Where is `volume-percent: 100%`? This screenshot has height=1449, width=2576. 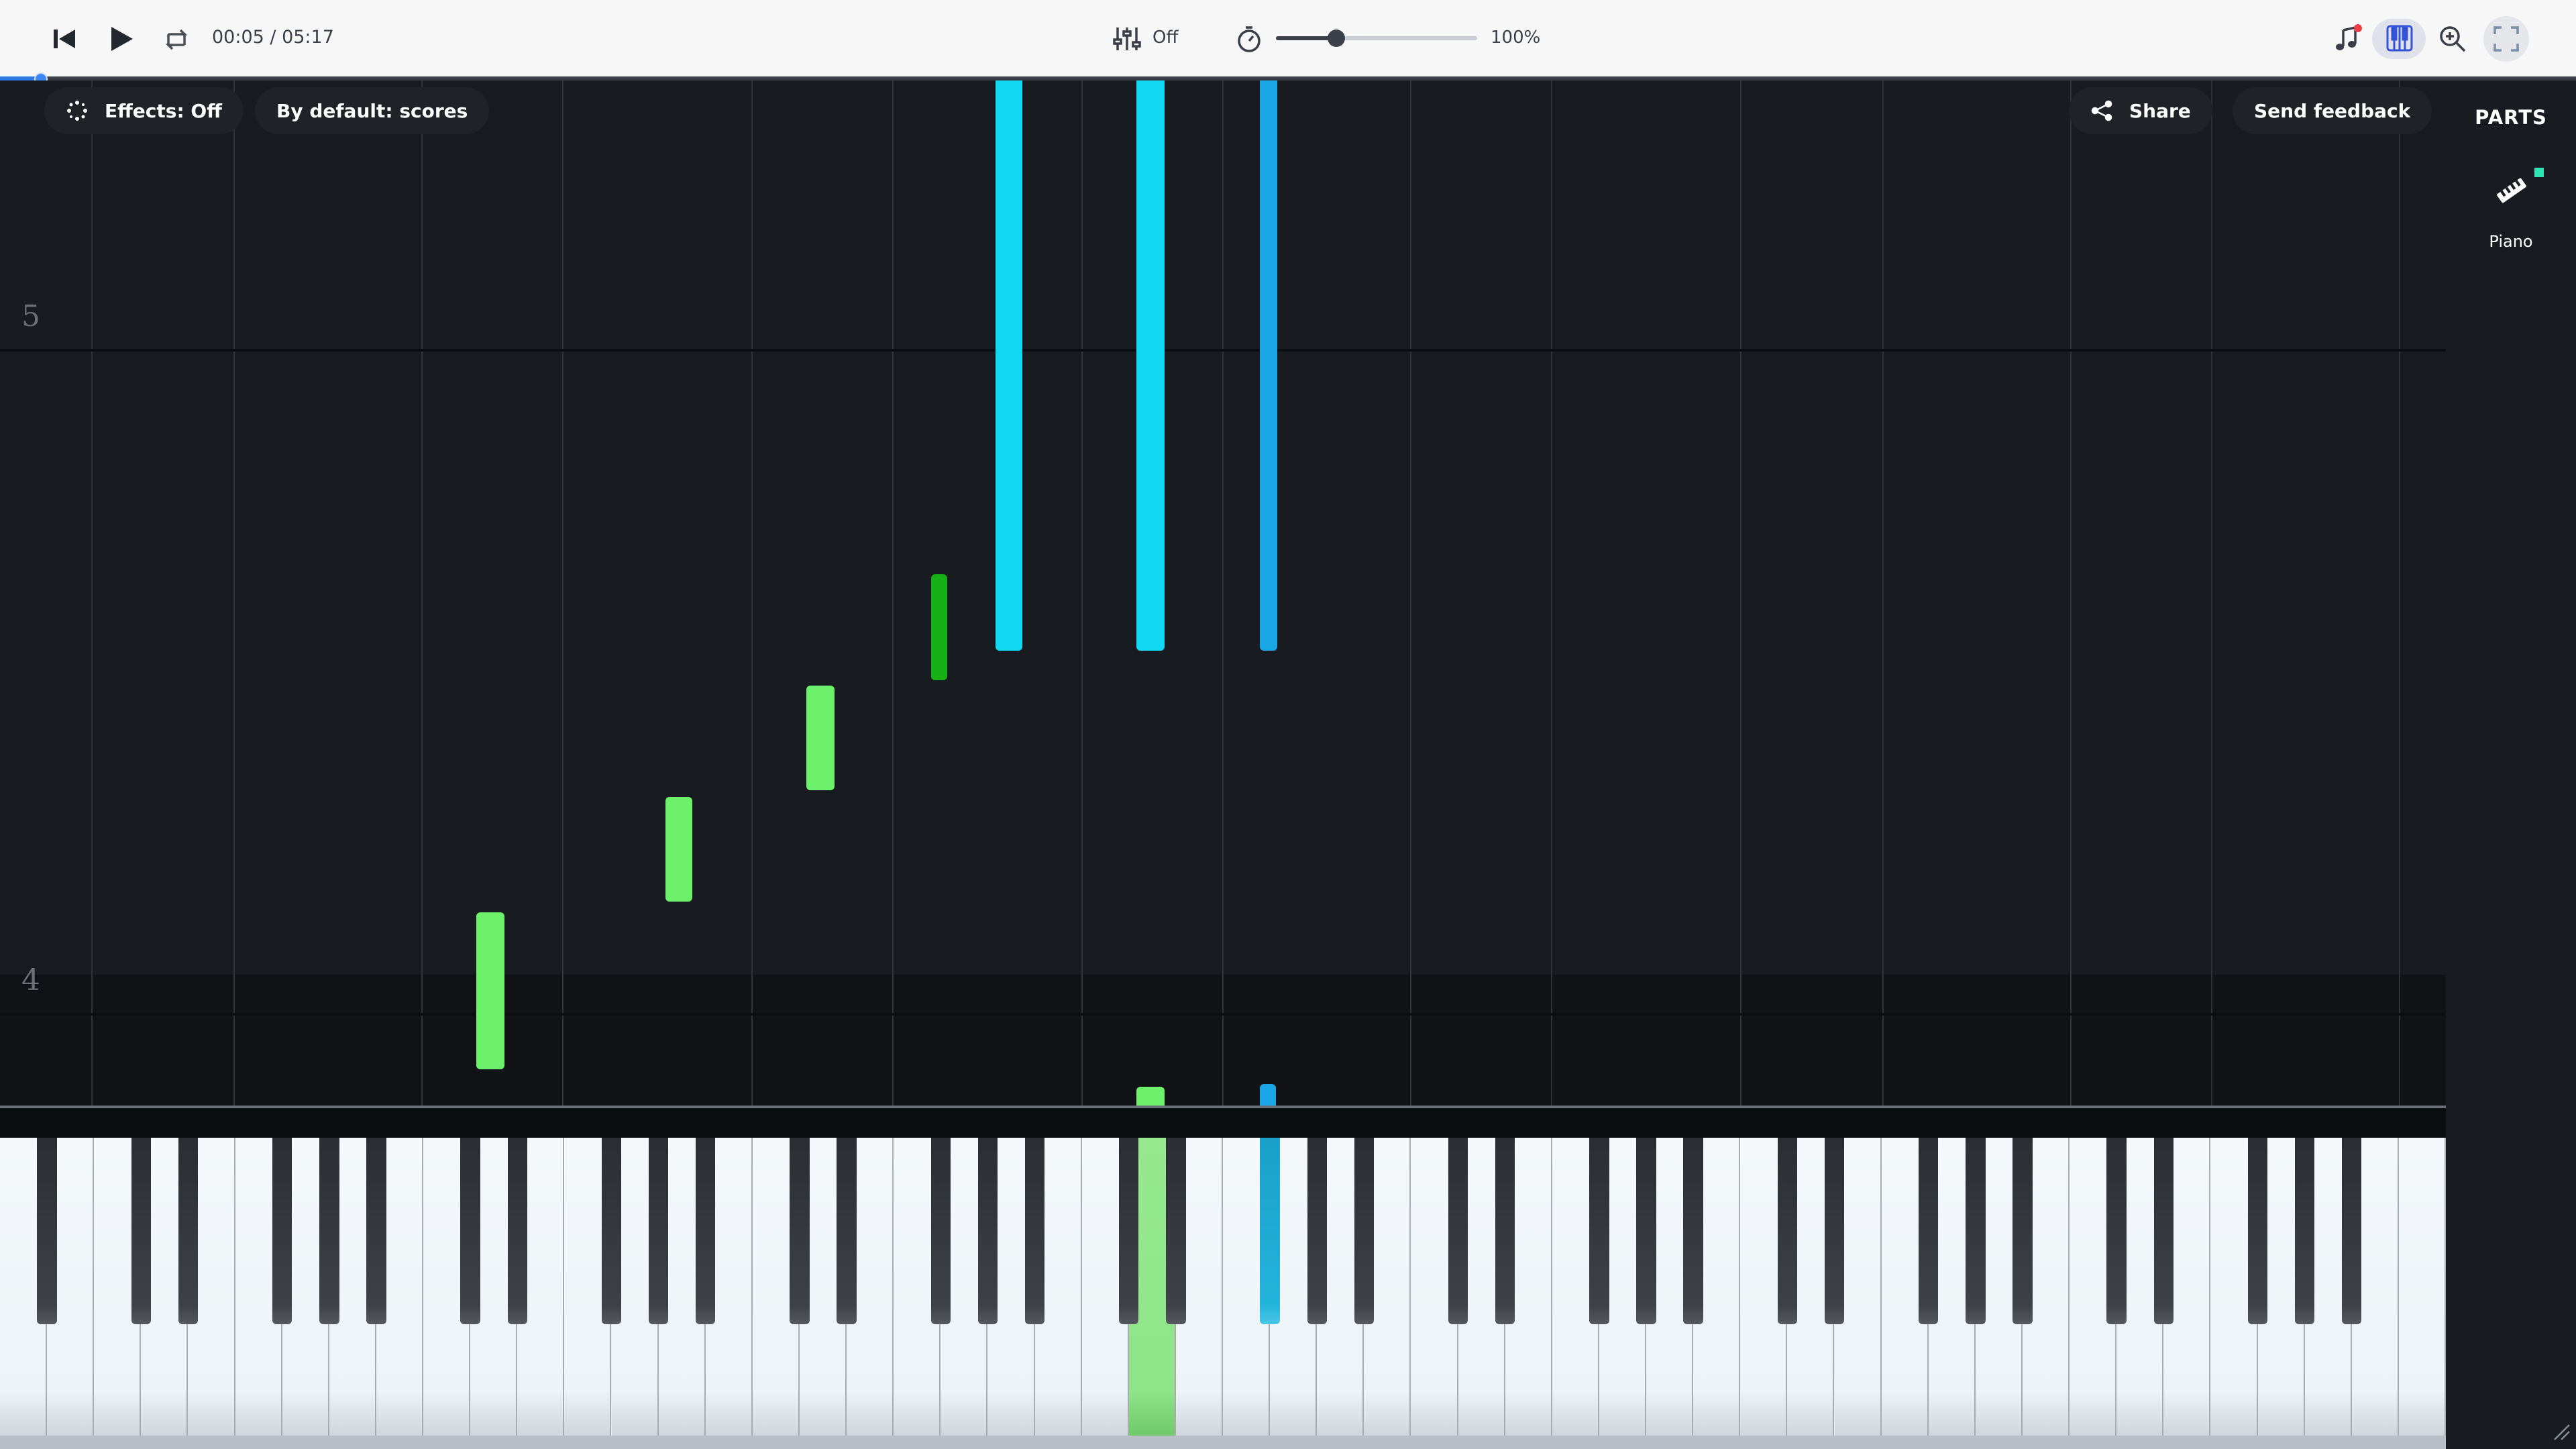
volume-percent: 100% is located at coordinates (1516, 38).